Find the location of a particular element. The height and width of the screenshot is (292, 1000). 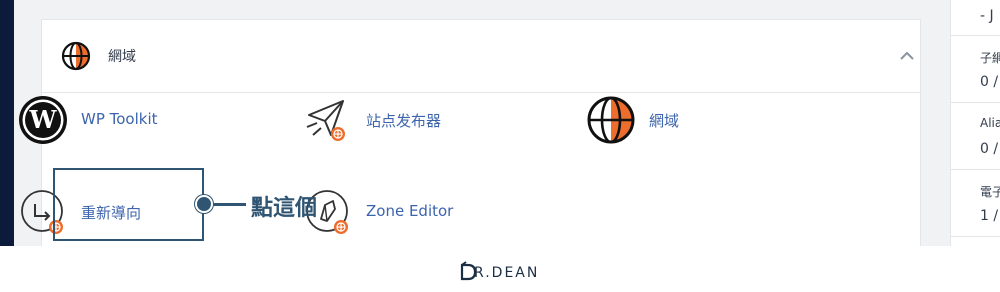

tool-label: 站点发布器 is located at coordinates (404, 121).